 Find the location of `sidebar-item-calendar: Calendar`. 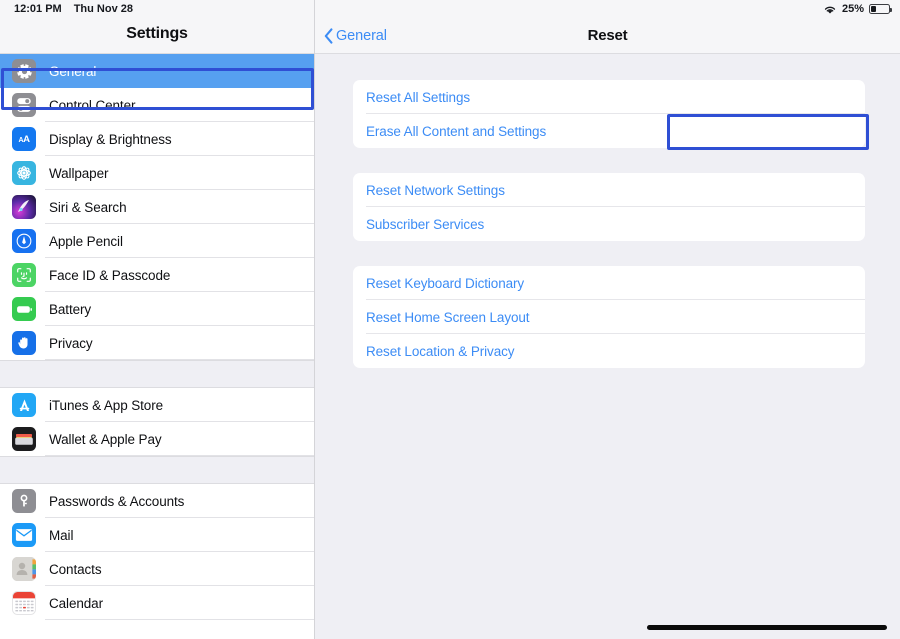

sidebar-item-calendar: Calendar is located at coordinates (157, 603).